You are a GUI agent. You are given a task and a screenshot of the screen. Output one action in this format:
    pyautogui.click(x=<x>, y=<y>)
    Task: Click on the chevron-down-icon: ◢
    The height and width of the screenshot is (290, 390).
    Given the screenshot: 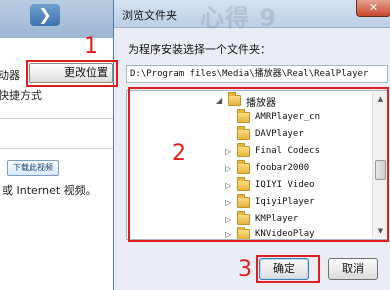 What is the action you would take?
    pyautogui.click(x=219, y=100)
    